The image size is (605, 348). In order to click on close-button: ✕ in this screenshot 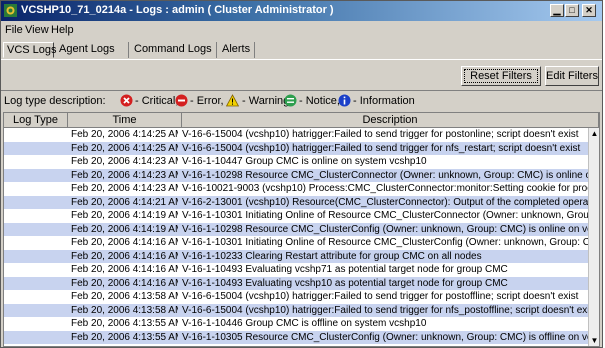, I will do `click(589, 10)`.